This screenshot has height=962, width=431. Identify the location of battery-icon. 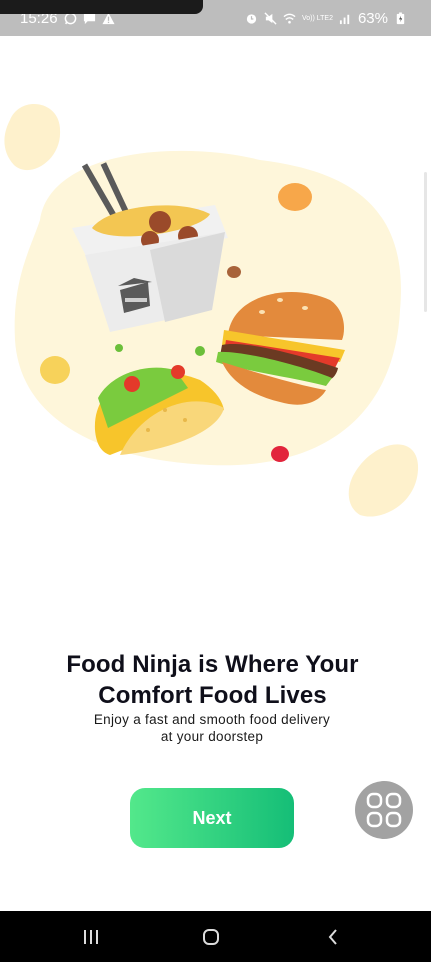
(400, 18).